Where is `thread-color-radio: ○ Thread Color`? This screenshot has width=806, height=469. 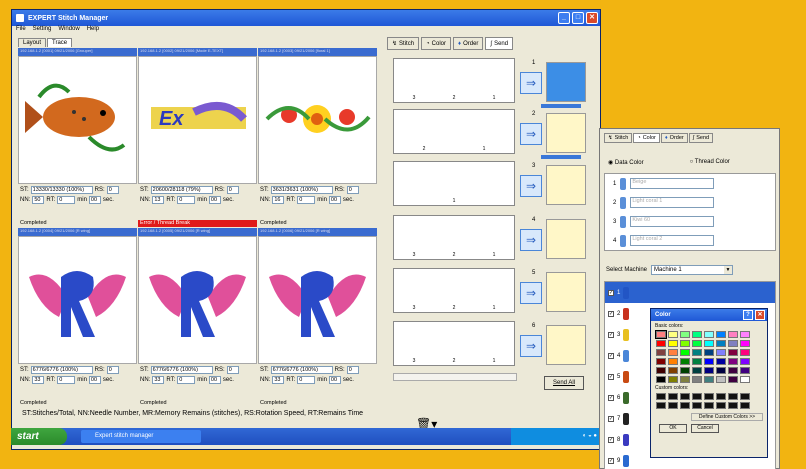 thread-color-radio: ○ Thread Color is located at coordinates (710, 162).